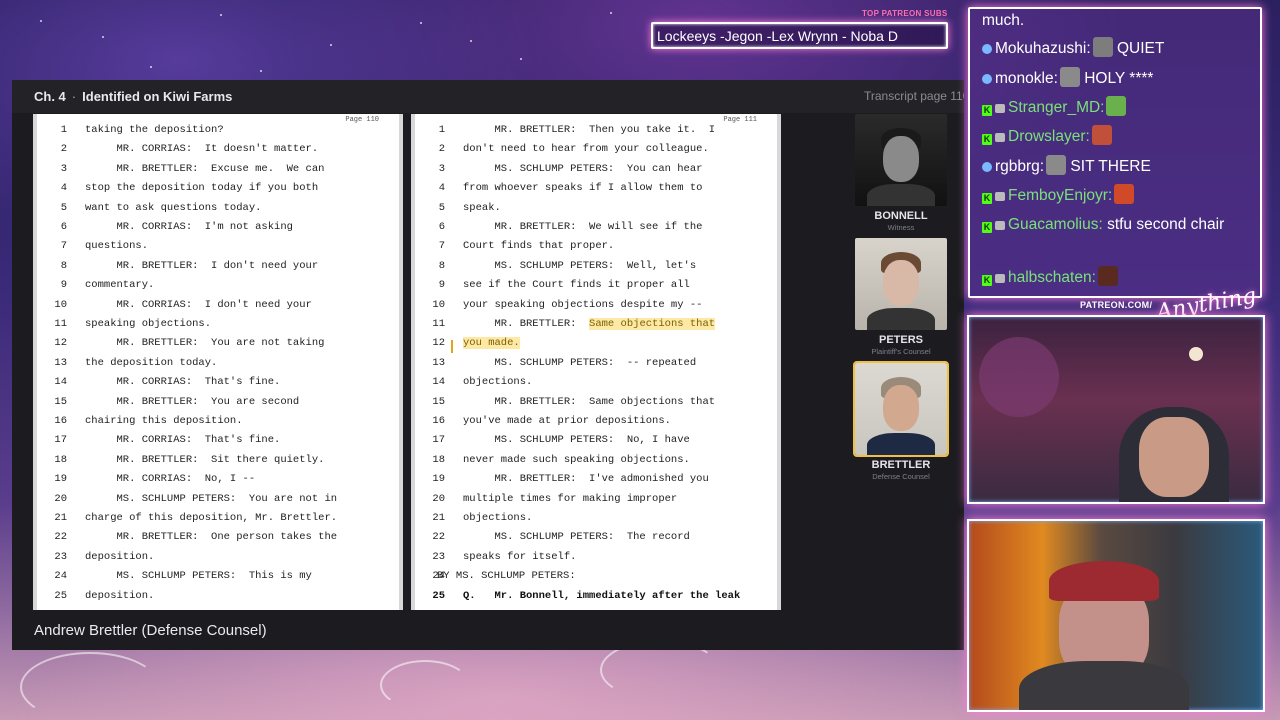  I want to click on transcript-line: 5 speak., so click(596, 211).